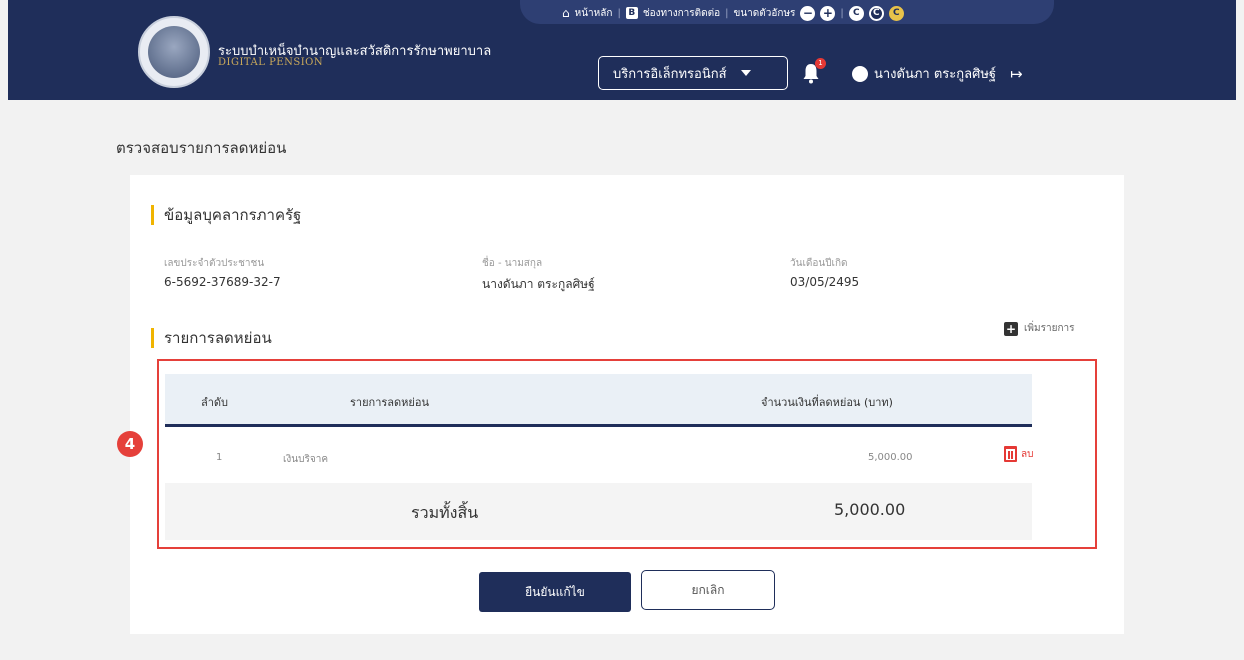  Describe the element at coordinates (538, 284) in the screenshot. I see `fullname-value: นางดันภา ตระกูลศิษฐ์` at that location.